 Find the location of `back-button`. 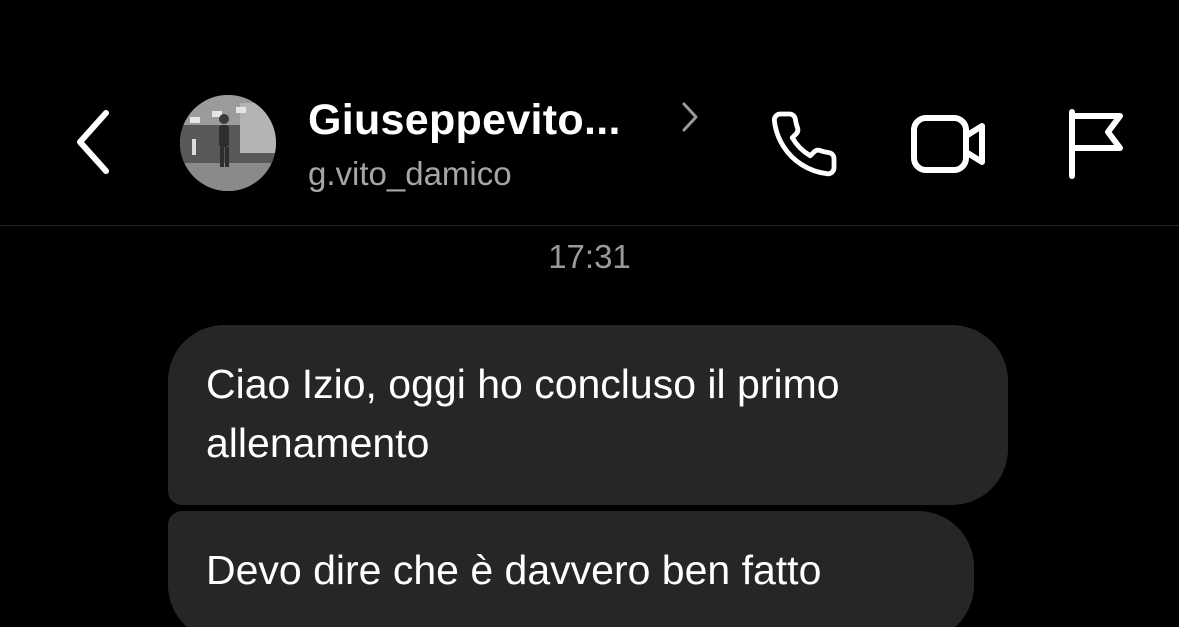

back-button is located at coordinates (94, 142).